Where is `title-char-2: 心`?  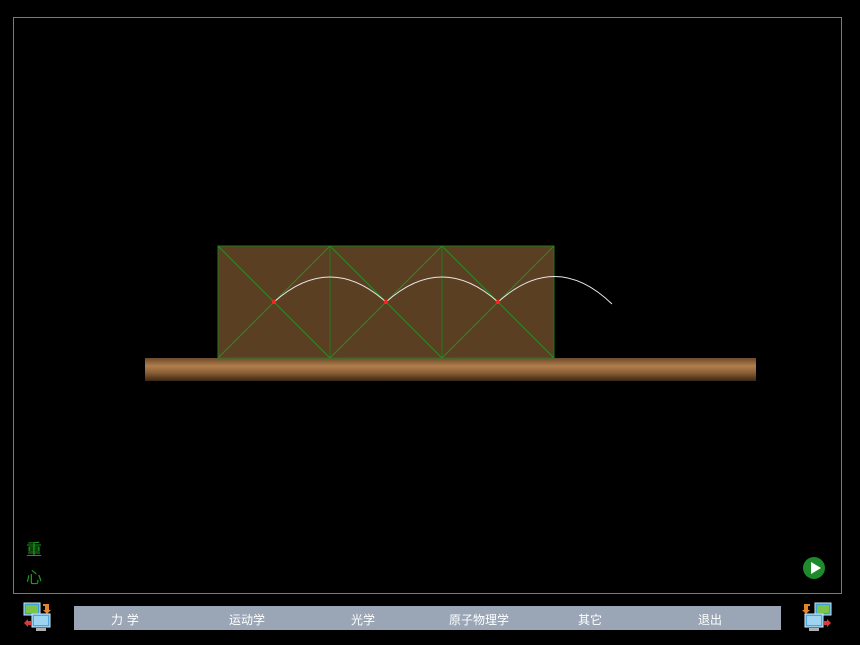
title-char-2: 心 is located at coordinates (34, 577).